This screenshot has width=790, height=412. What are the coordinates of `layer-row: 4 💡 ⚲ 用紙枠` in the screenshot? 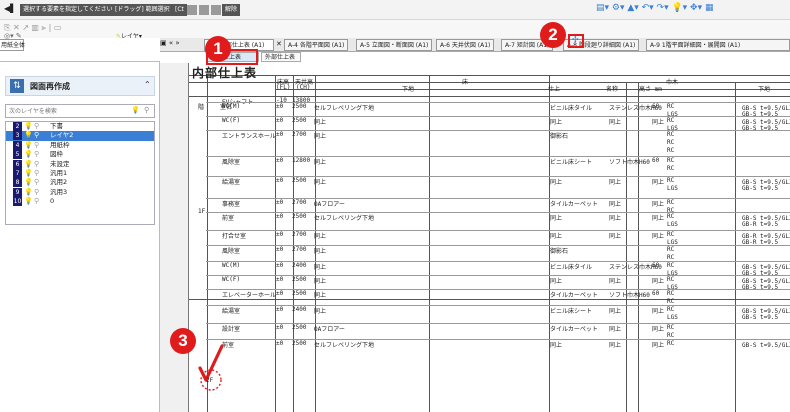 It's located at (80, 145).